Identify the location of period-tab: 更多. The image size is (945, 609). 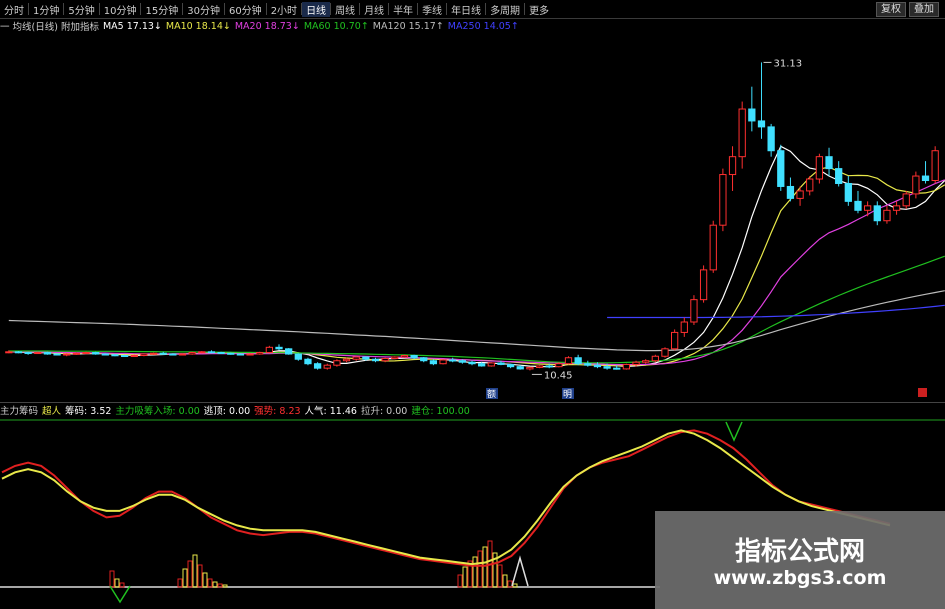
(539, 9).